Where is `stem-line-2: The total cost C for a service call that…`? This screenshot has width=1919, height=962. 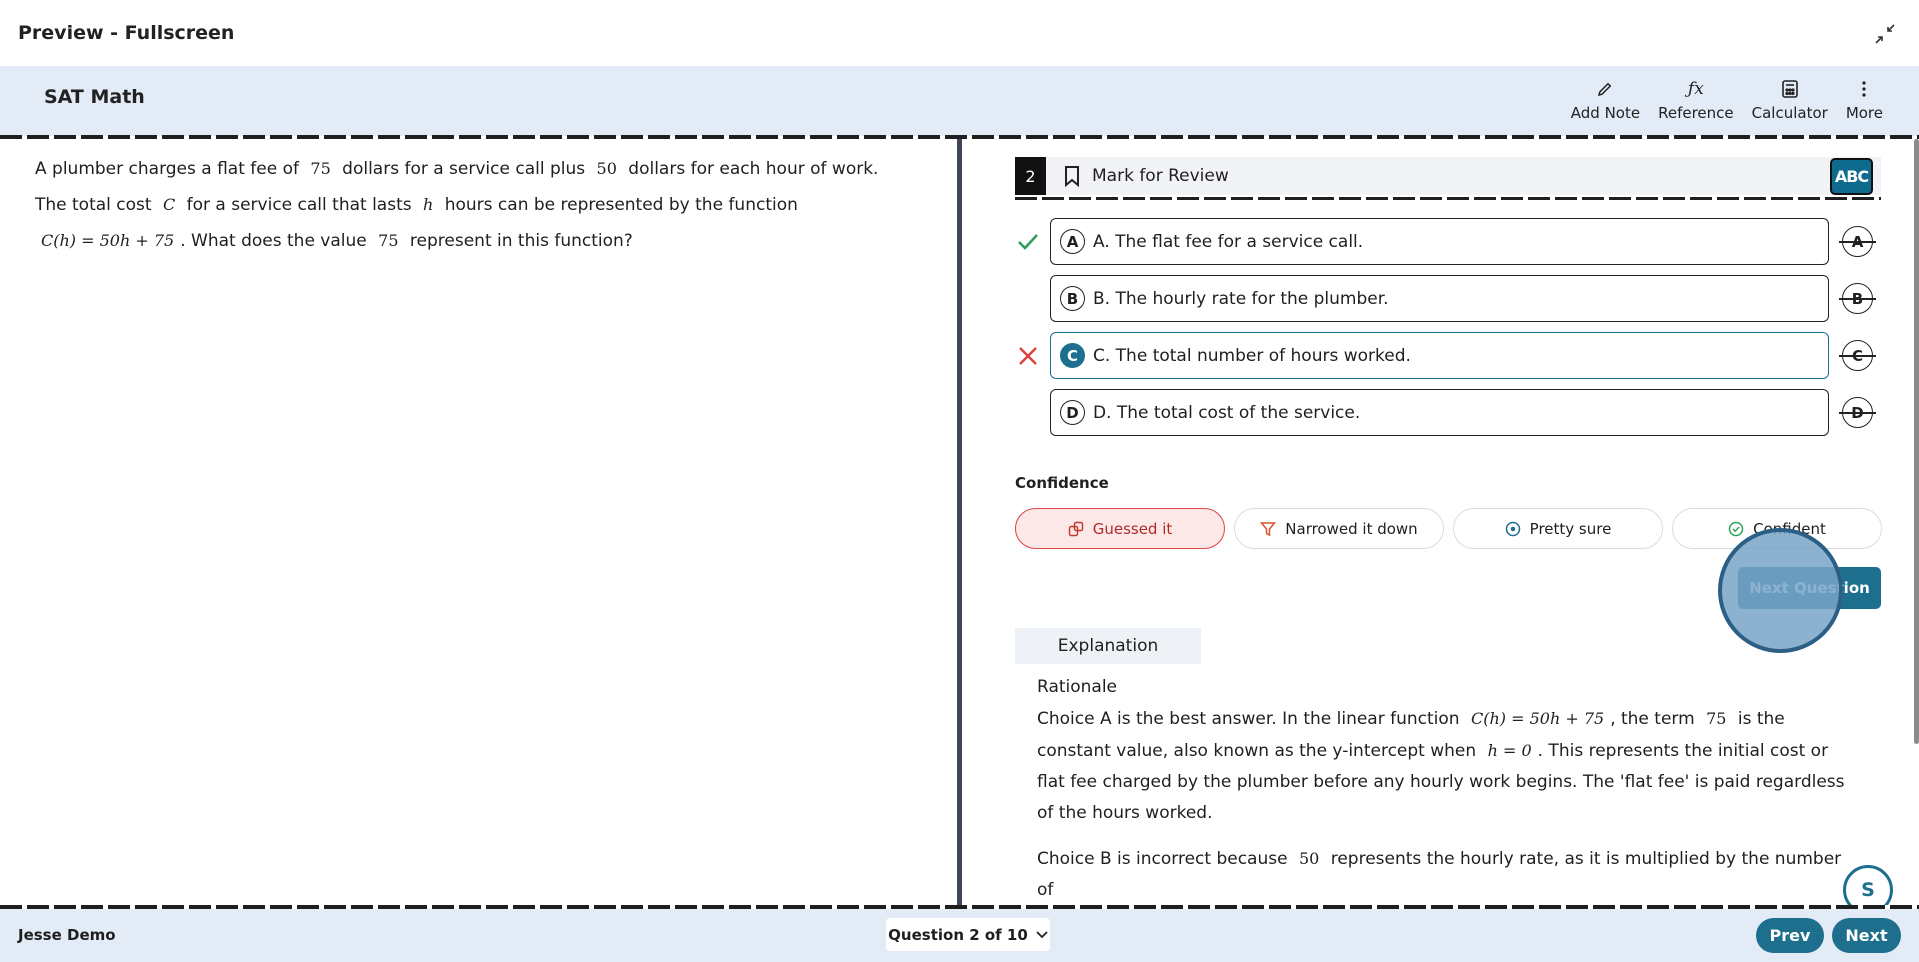 stem-line-2: The total cost C for a service call that… is located at coordinates (479, 205).